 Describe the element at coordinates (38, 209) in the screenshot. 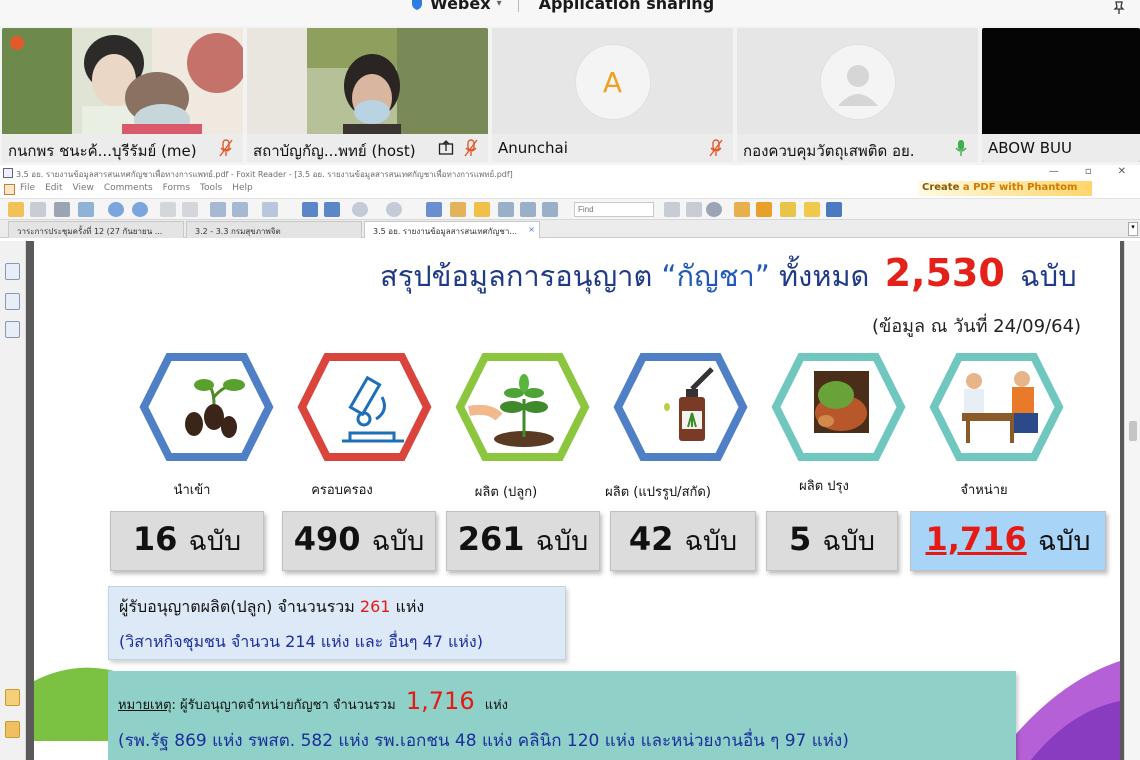

I see `save-icon` at that location.